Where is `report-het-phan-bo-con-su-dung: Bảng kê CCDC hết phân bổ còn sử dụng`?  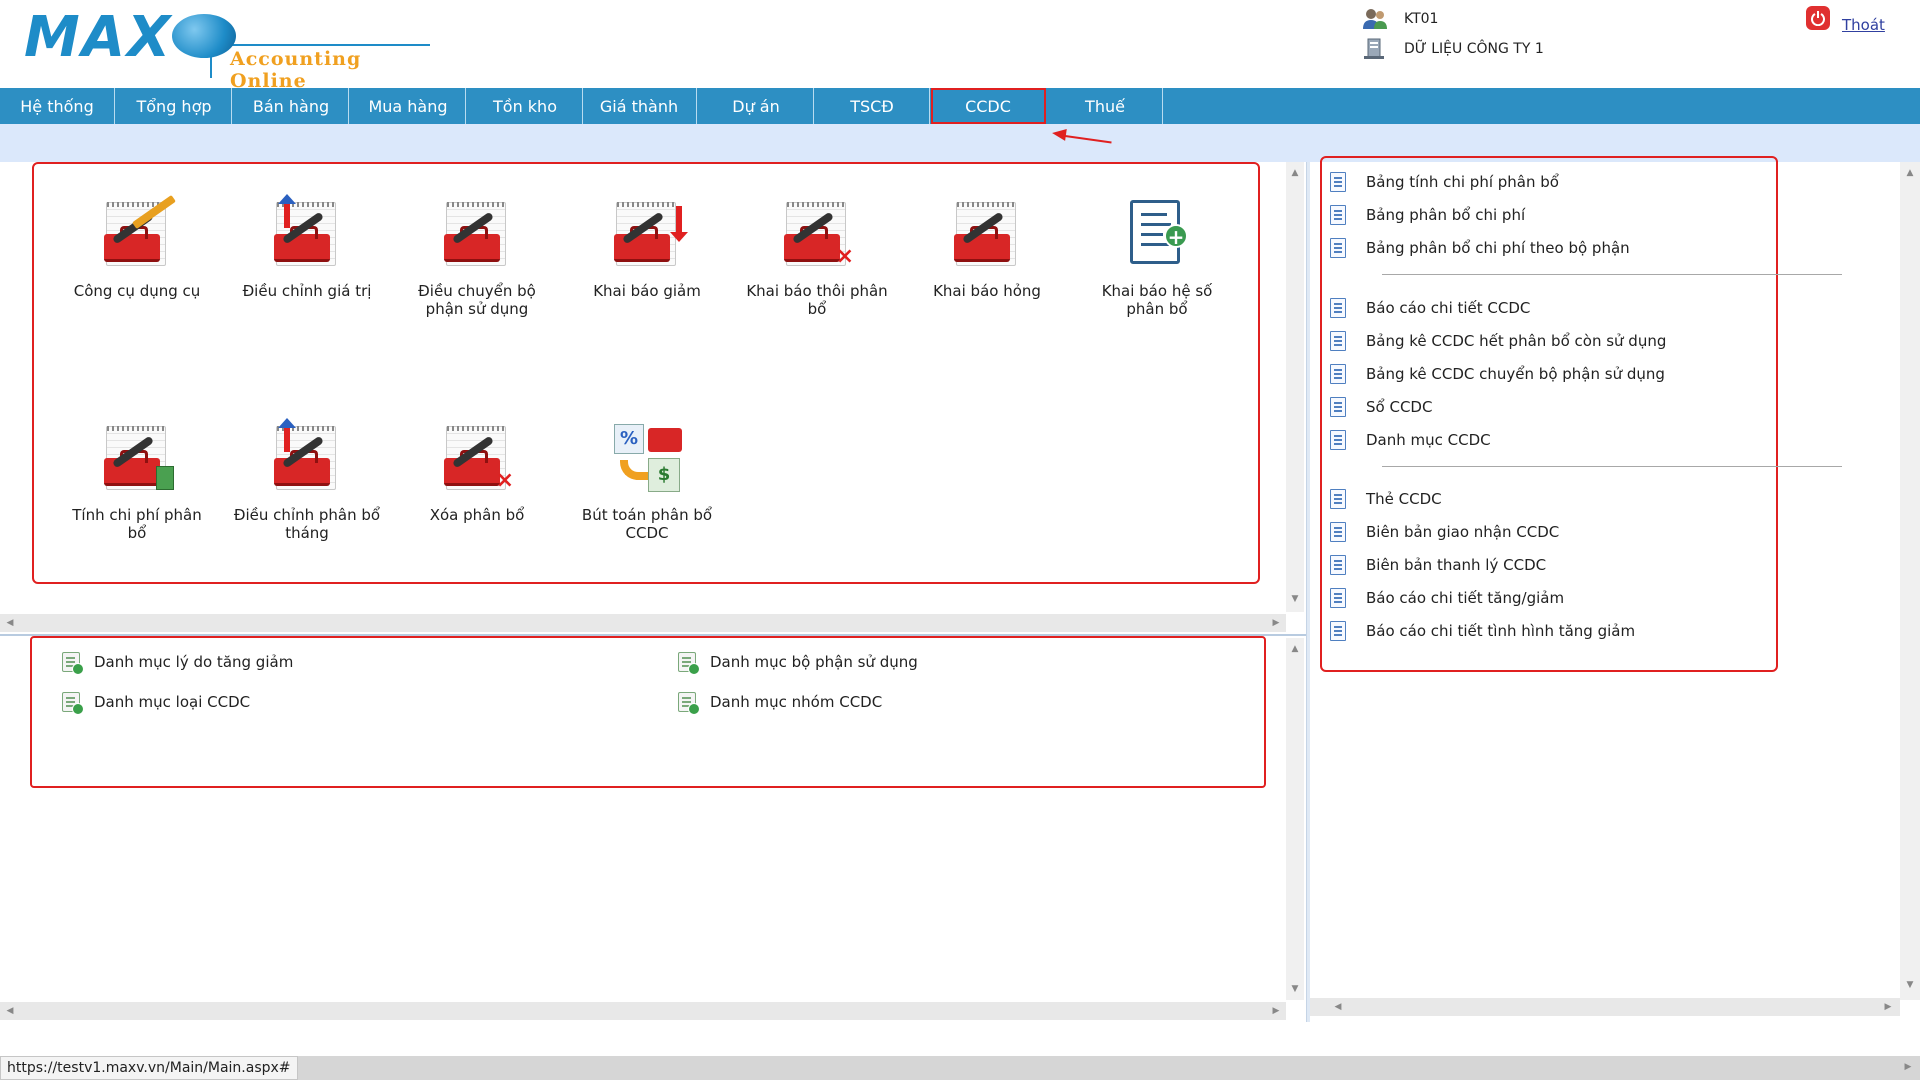
report-het-phan-bo-con-su-dung: Bảng kê CCDC hết phân bổ còn sử dụng is located at coordinates (1498, 341).